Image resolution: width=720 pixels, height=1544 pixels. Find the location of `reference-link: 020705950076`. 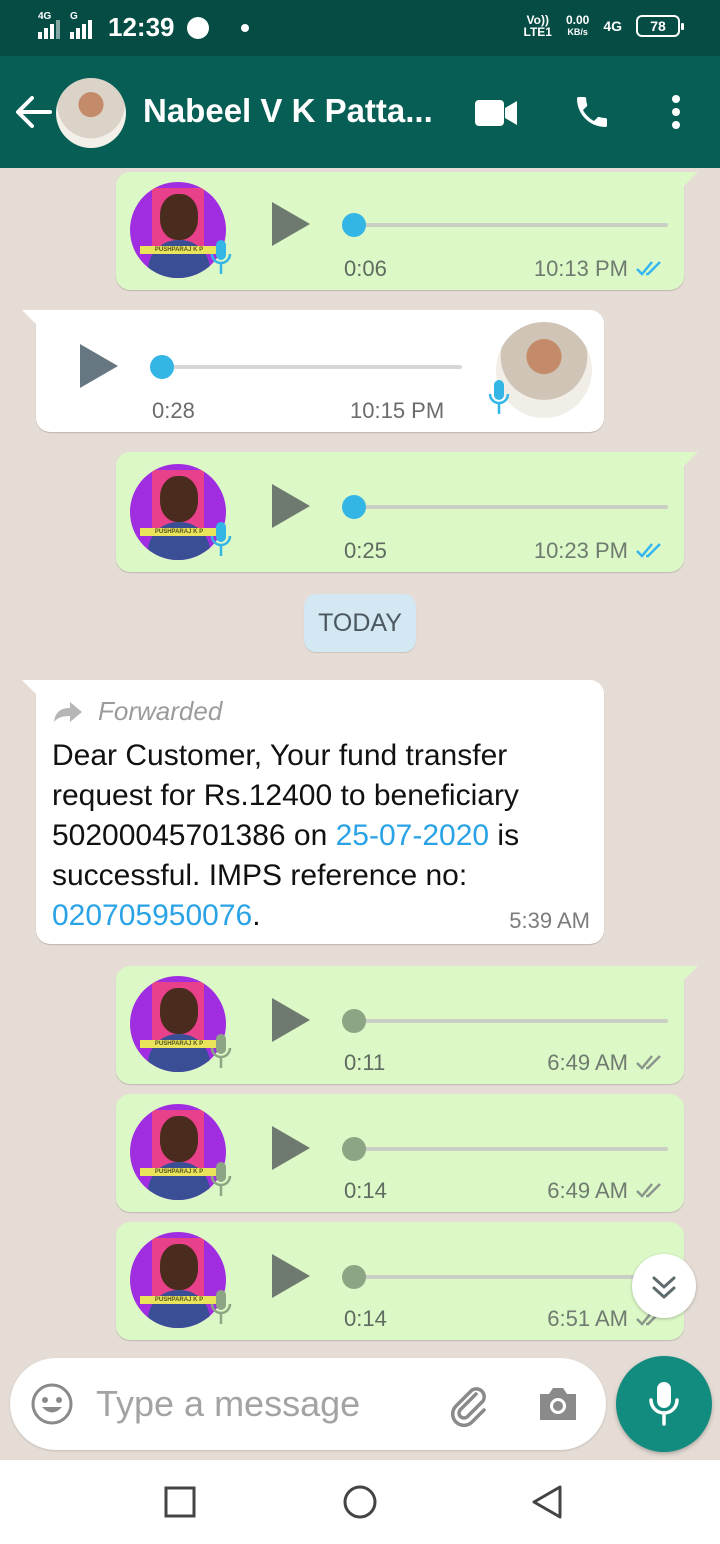

reference-link: 020705950076 is located at coordinates (152, 915).